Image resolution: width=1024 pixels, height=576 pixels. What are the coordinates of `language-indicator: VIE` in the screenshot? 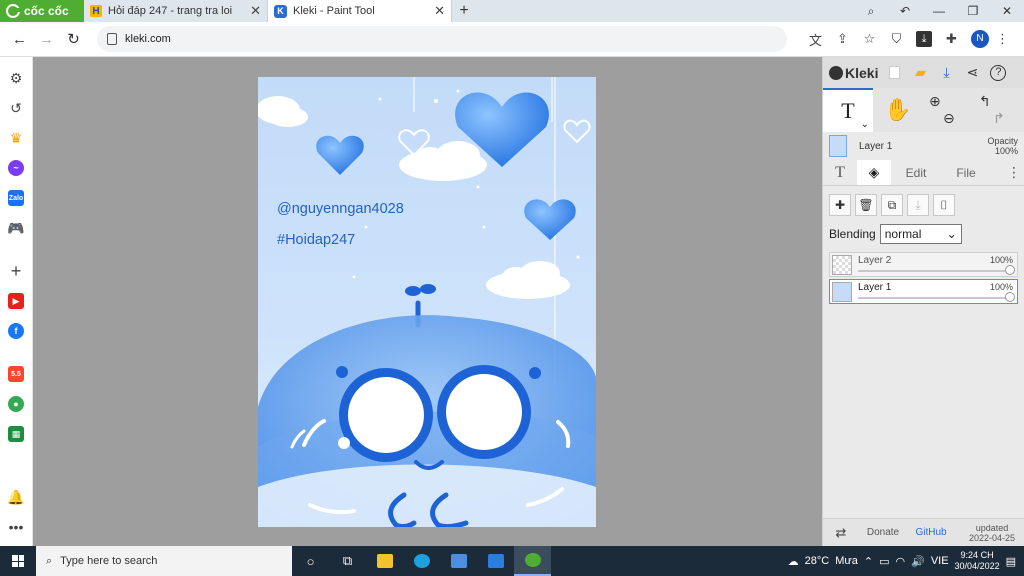 It's located at (940, 561).